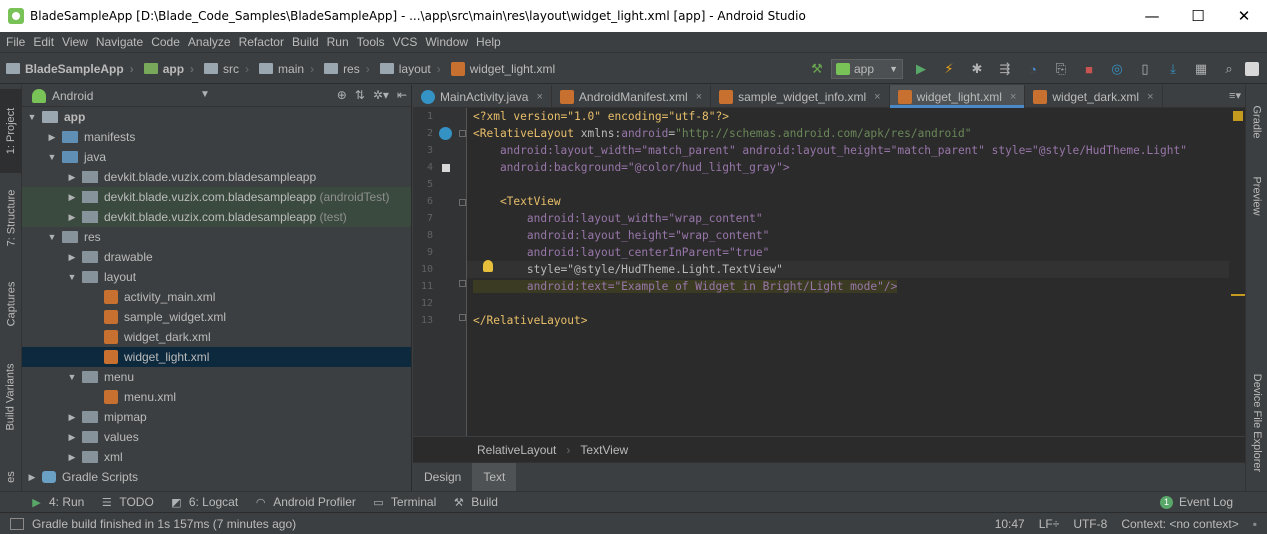 The image size is (1267, 534). I want to click on debug-icon: ✱, so click(977, 69).